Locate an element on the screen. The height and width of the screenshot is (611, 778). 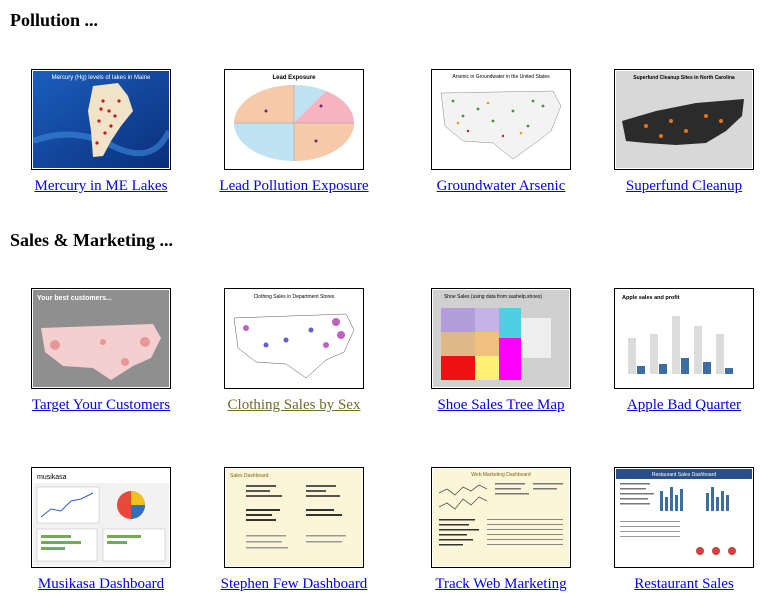
link-shoe-sales-tree-map: Shoe Sales Tree Map is located at coordinates (501, 405).